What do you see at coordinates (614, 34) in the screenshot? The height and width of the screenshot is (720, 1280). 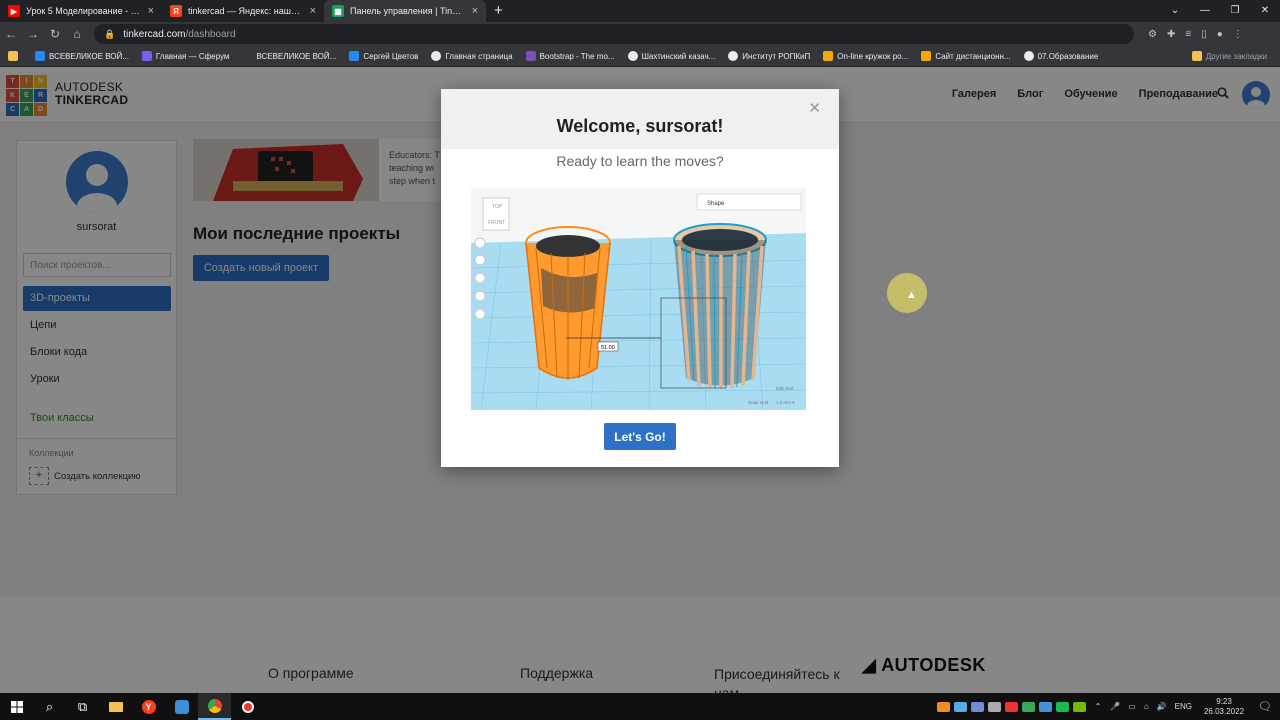 I see `url-field: 🔒 tinkercad.com/dashboard` at bounding box center [614, 34].